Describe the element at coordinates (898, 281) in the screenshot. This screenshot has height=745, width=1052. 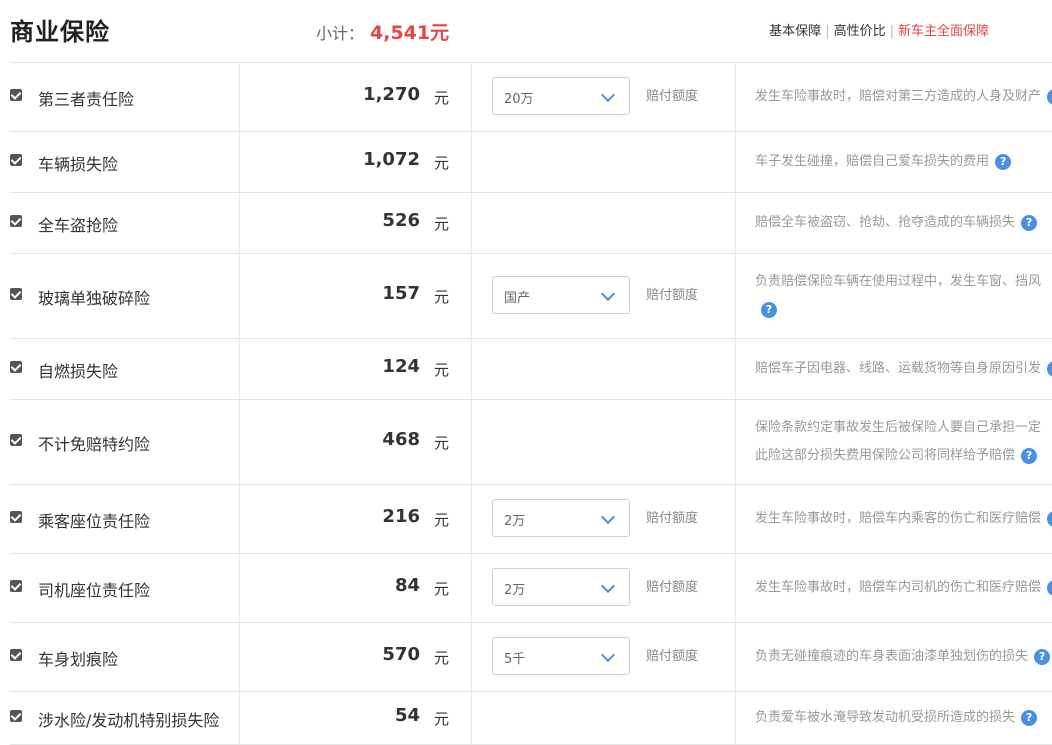
I see `description-text: 负责赔偿保险车辆在使用过程中，发生车窗、挡风` at that location.